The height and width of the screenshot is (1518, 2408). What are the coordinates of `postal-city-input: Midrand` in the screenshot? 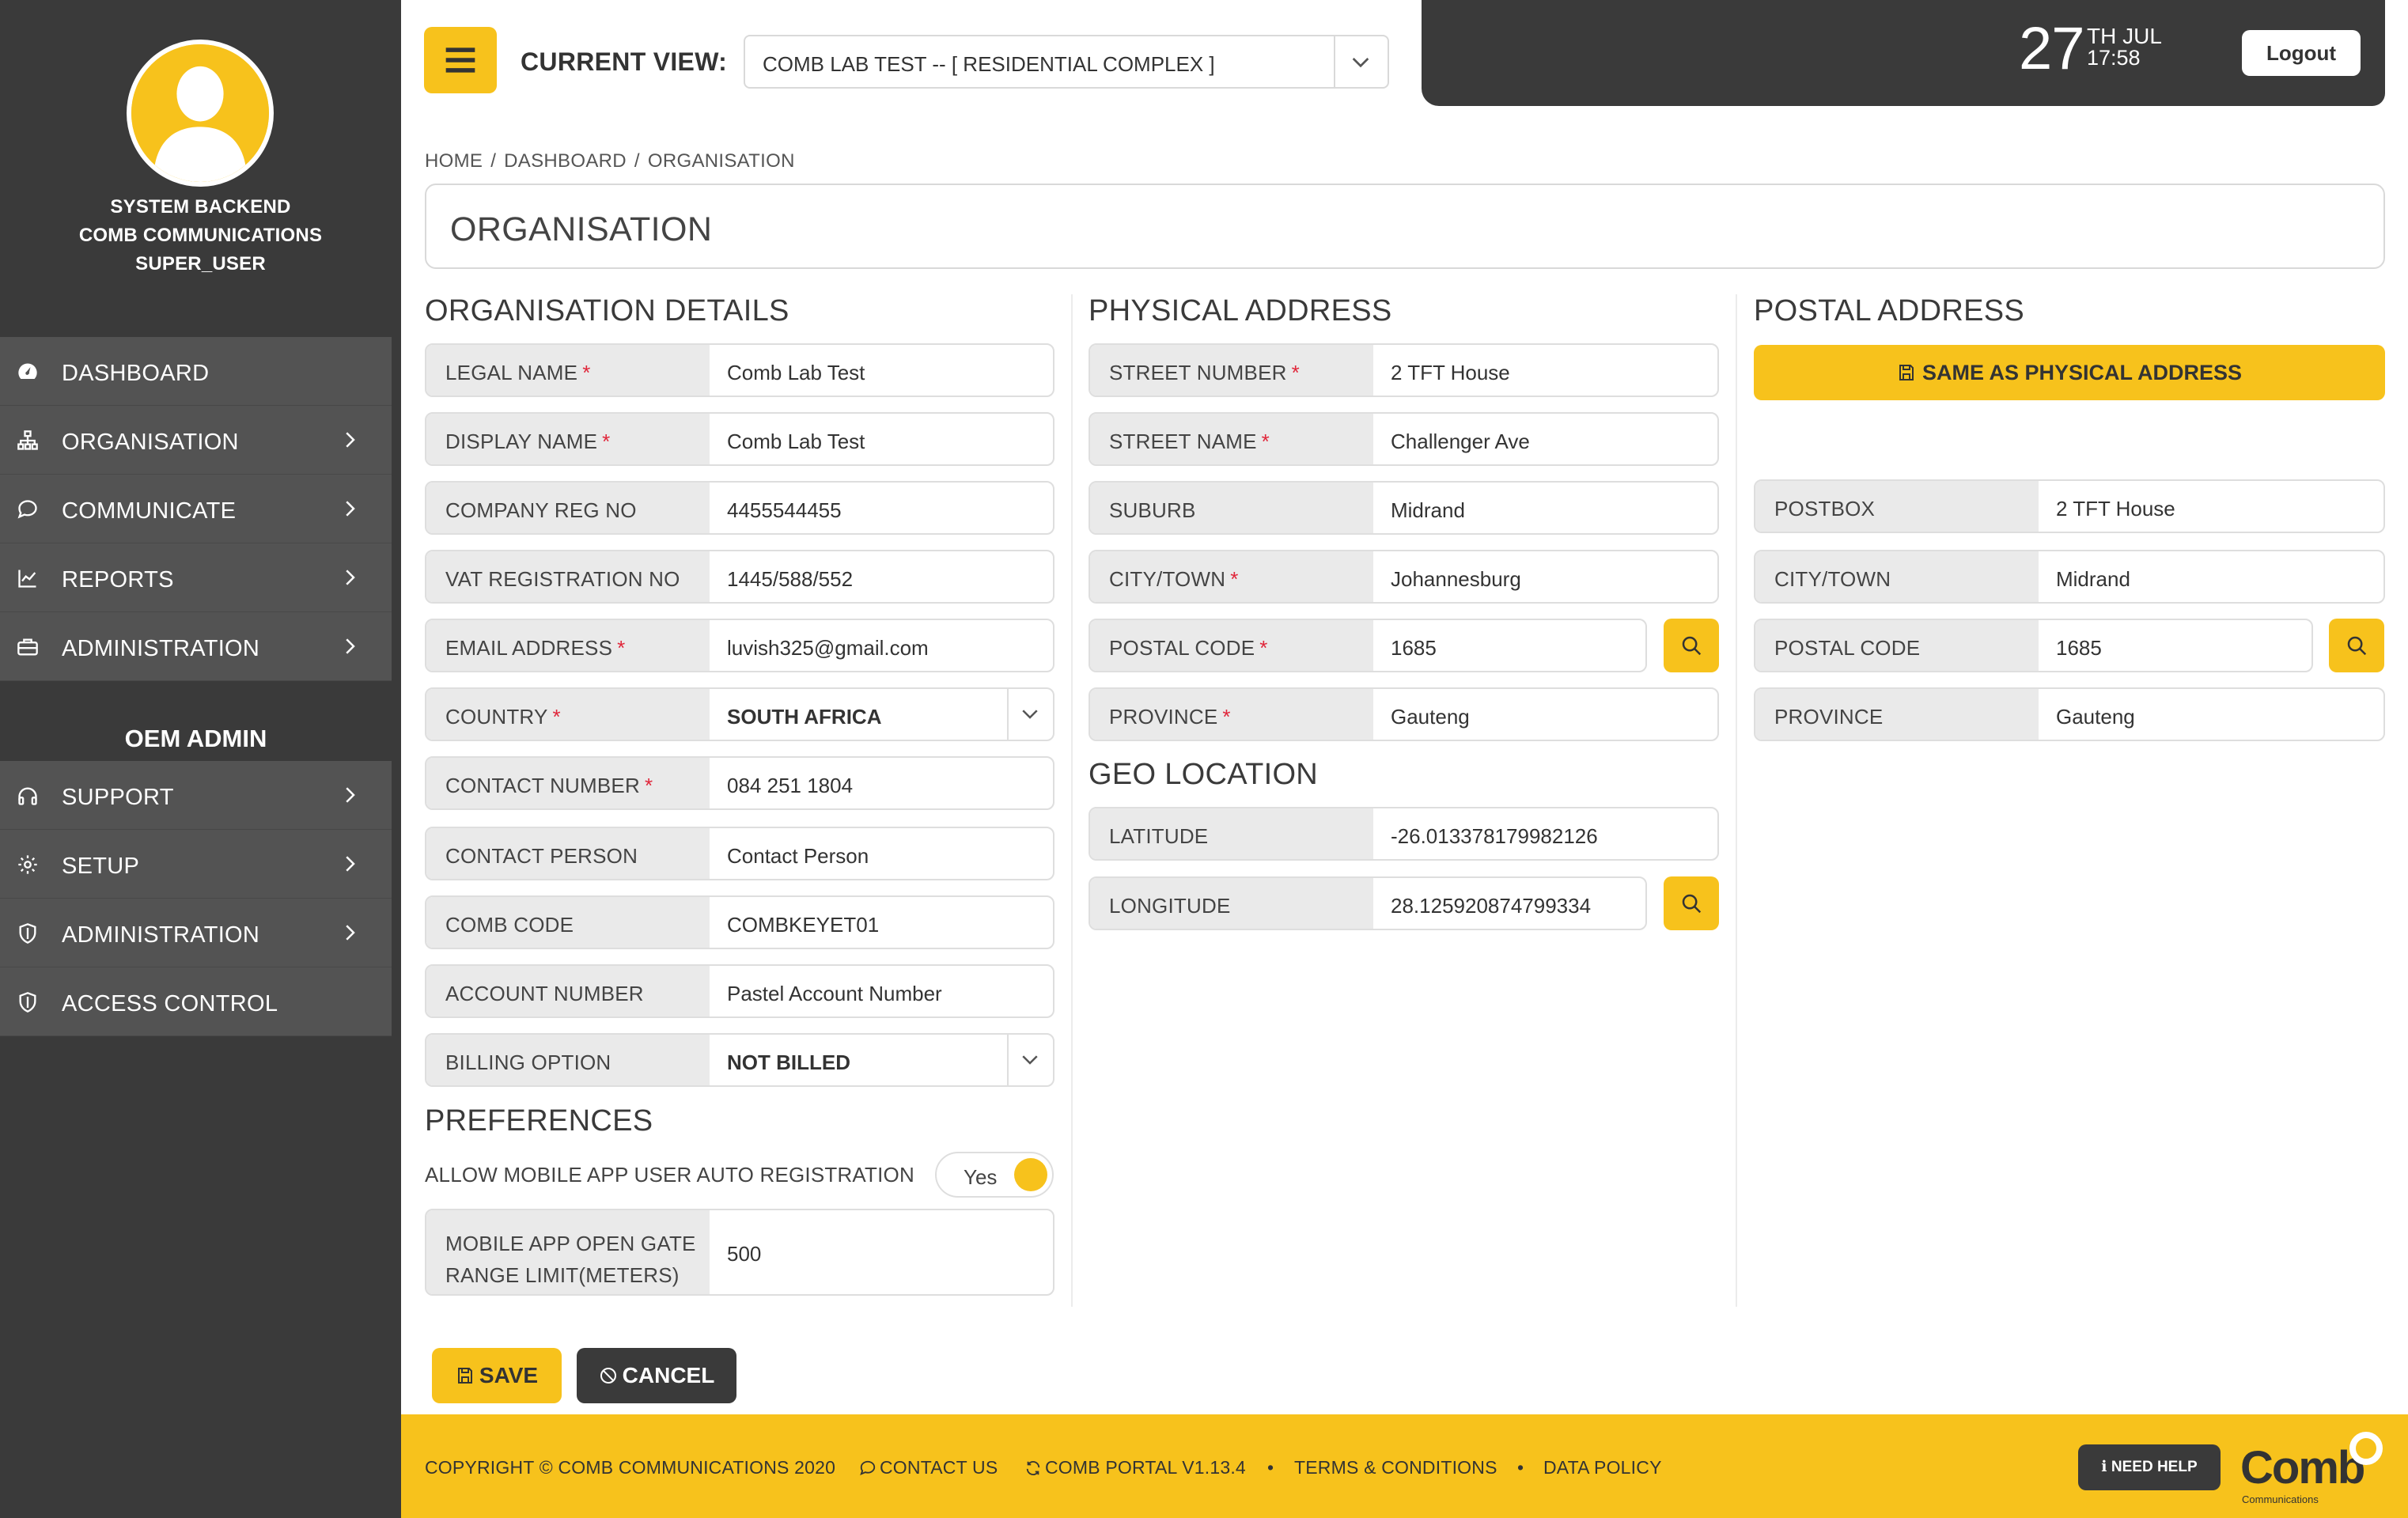 It's located at (2093, 579).